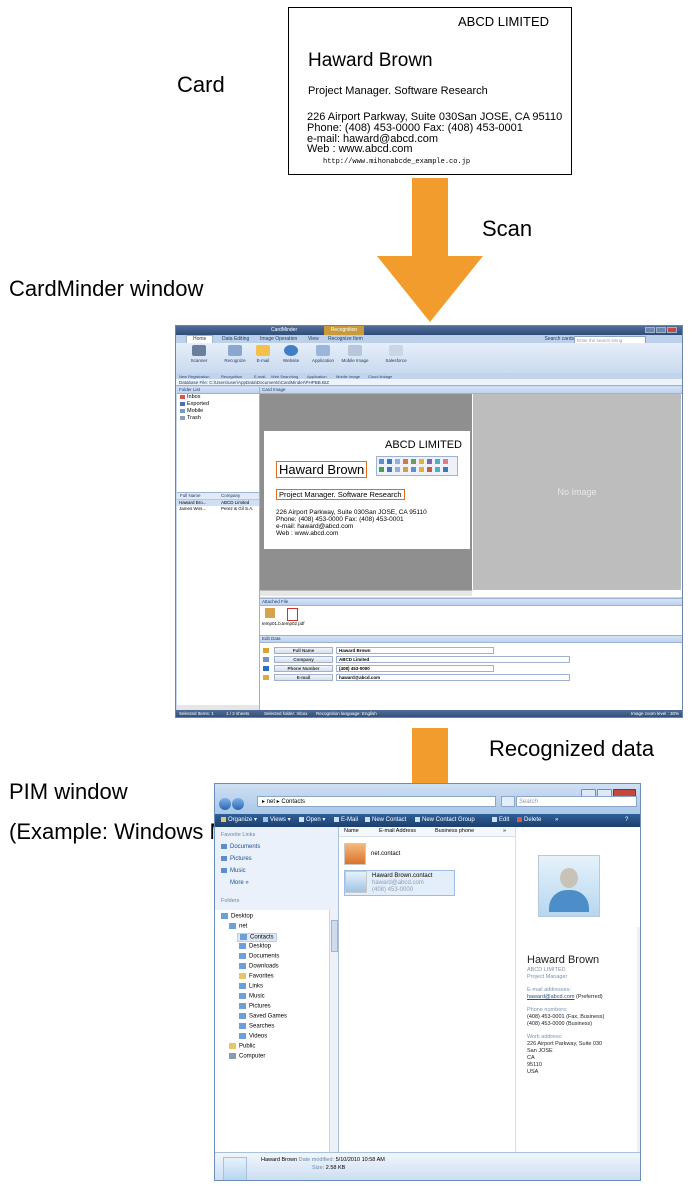  Describe the element at coordinates (256, 1026) in the screenshot. I see `tree-node: Searches` at that location.